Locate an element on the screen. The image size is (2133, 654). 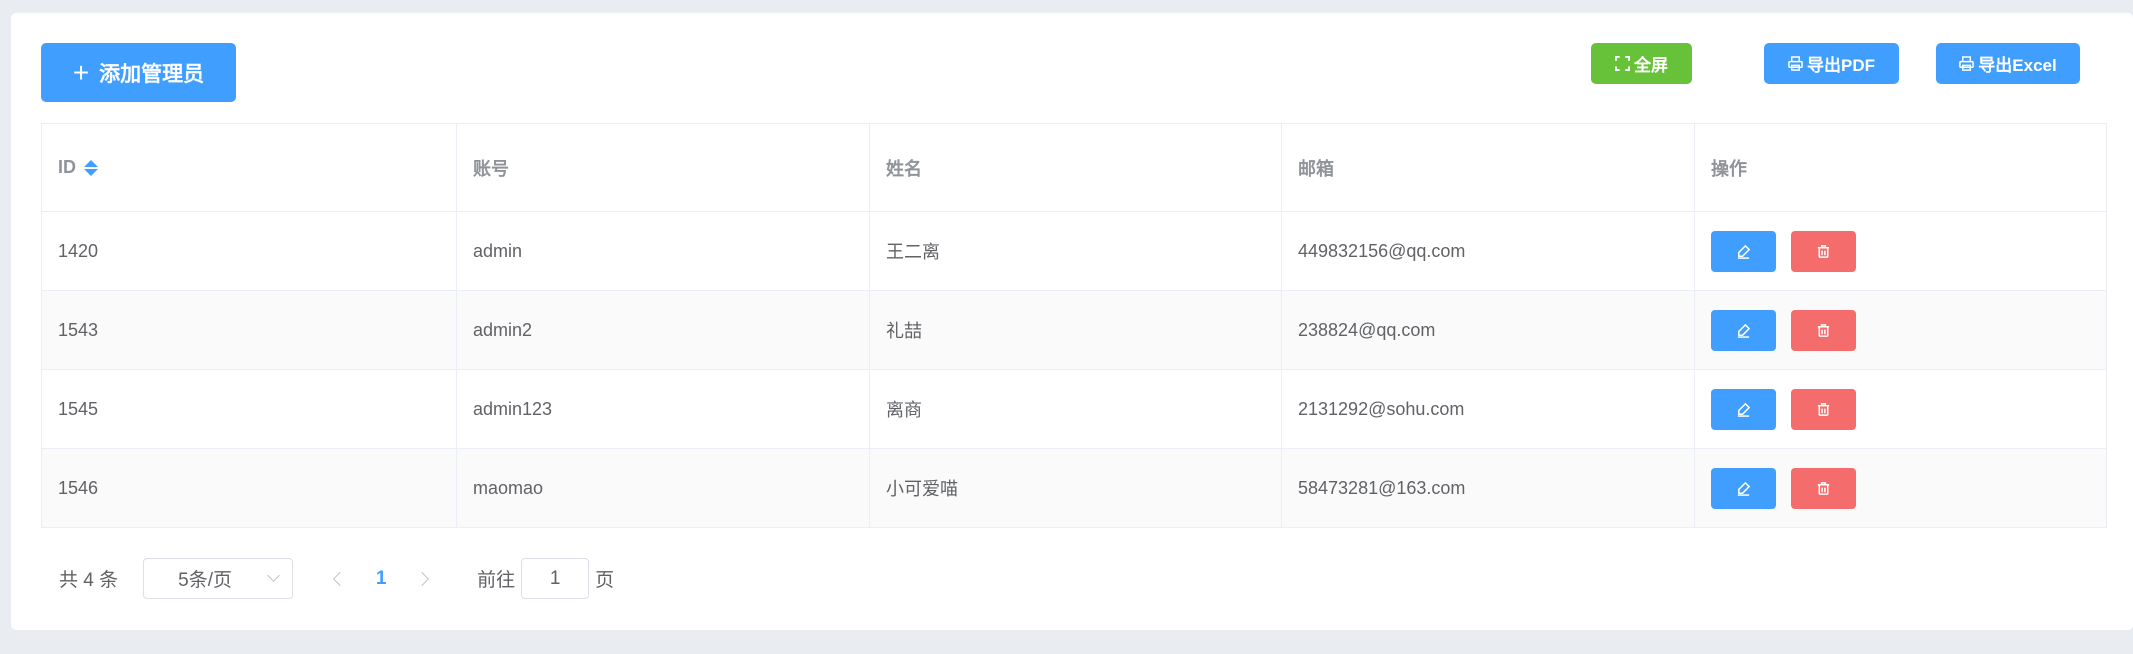
page-suffix: 页 is located at coordinates (605, 580).